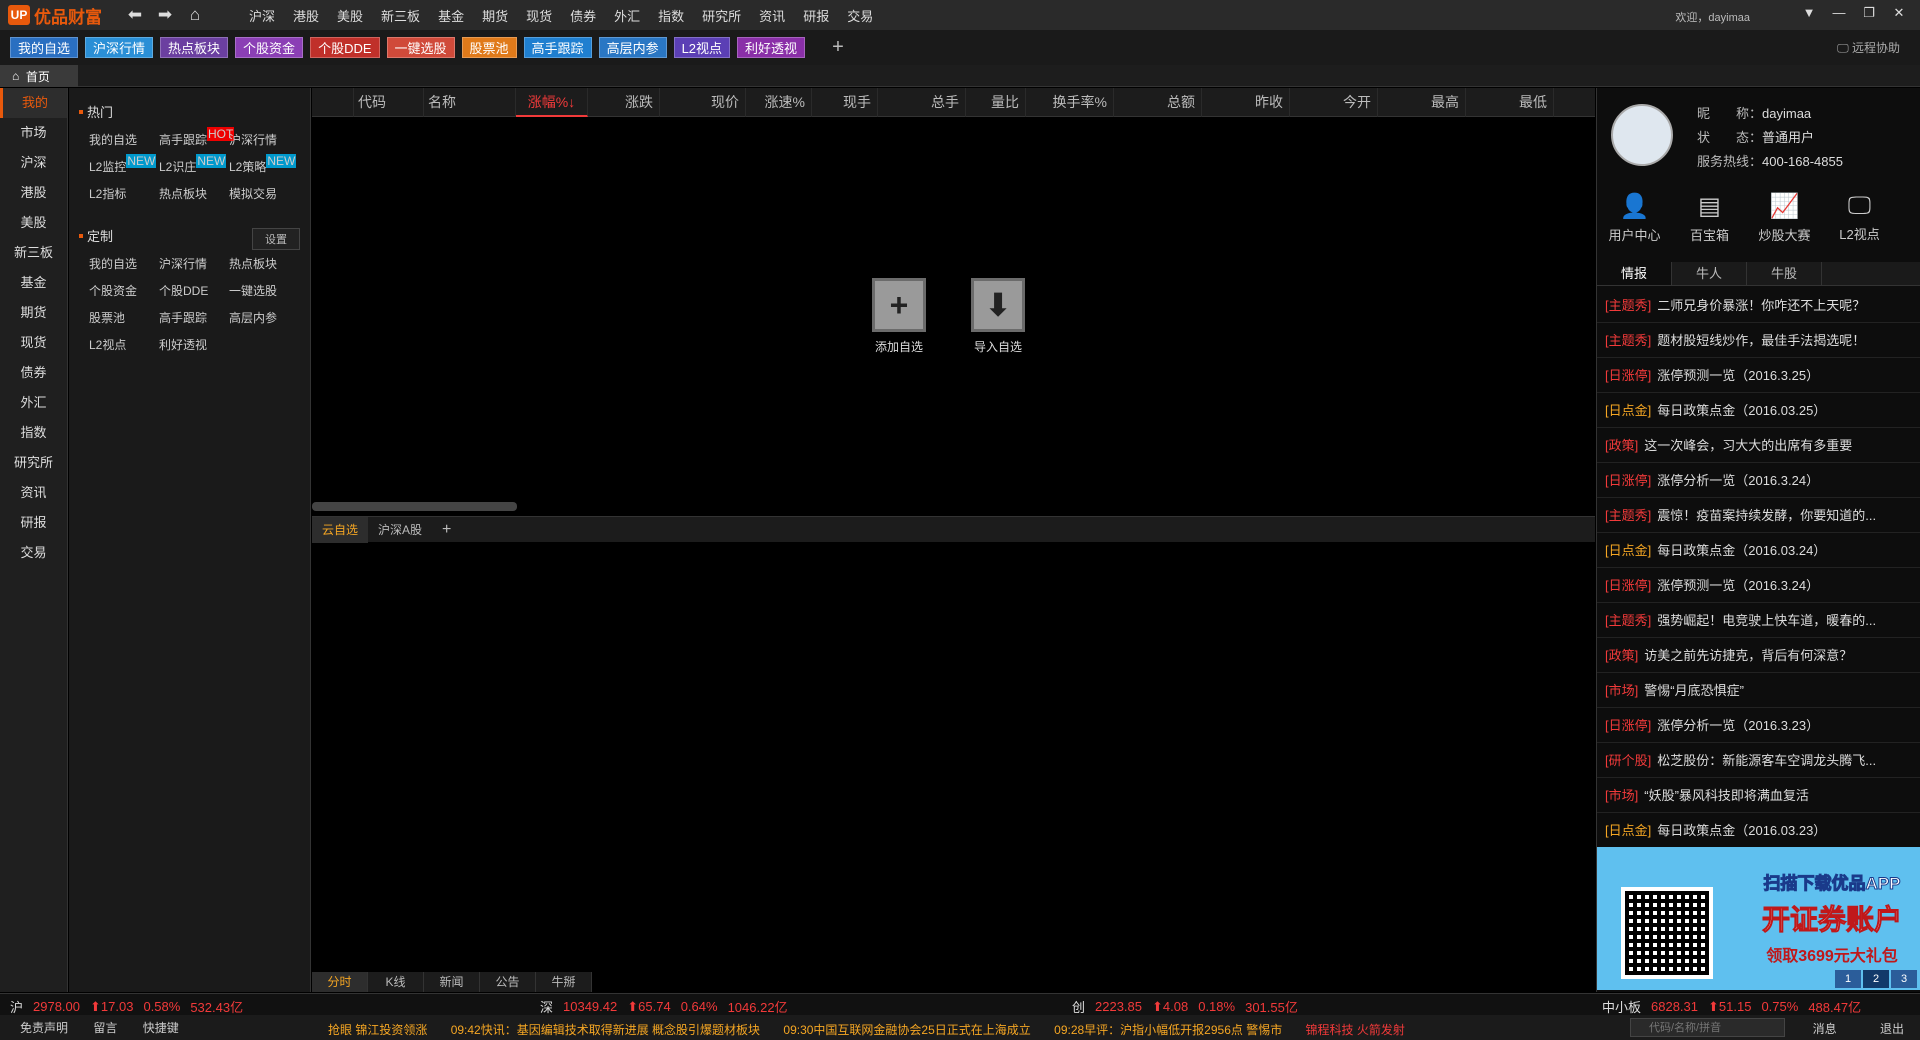  What do you see at coordinates (135, 15) in the screenshot?
I see `back-arrow-icon: ⬅` at bounding box center [135, 15].